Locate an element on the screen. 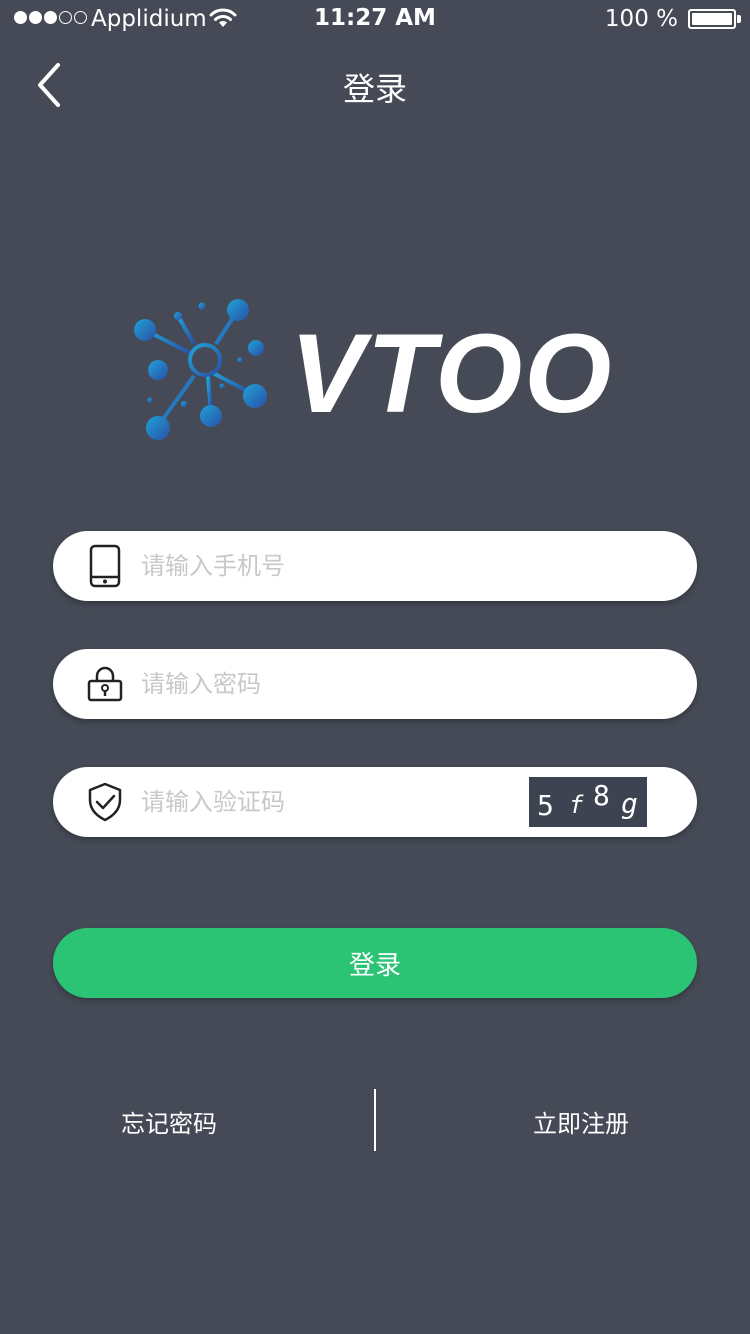 The height and width of the screenshot is (1334, 750). battery-tip is located at coordinates (739, 19).